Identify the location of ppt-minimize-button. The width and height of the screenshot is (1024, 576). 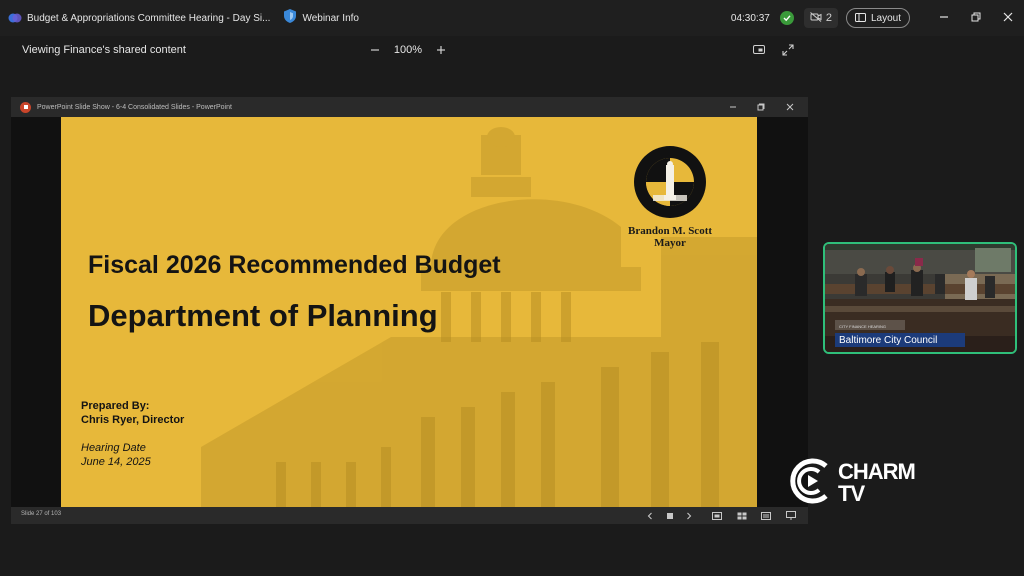
(733, 107).